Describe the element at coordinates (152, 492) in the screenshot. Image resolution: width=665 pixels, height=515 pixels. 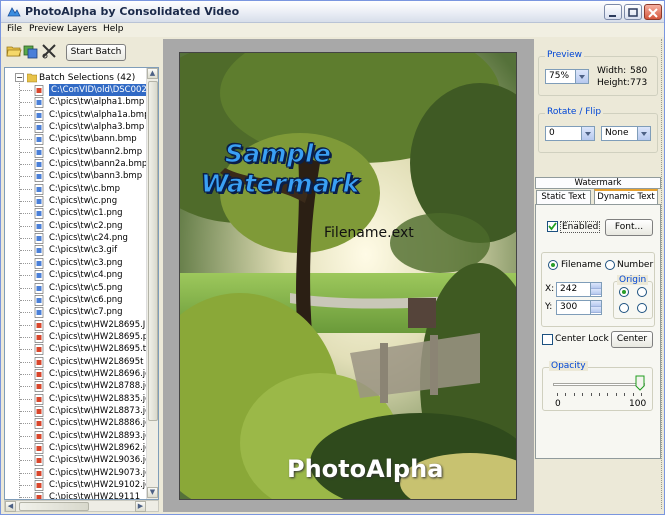
I see `scroll-down-icon: ▼` at that location.